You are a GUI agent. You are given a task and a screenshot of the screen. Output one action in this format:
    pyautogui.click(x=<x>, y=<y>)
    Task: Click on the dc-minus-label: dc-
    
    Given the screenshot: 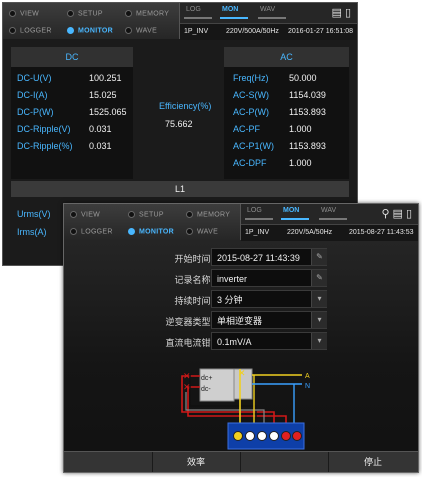 What is the action you would take?
    pyautogui.click(x=206, y=389)
    